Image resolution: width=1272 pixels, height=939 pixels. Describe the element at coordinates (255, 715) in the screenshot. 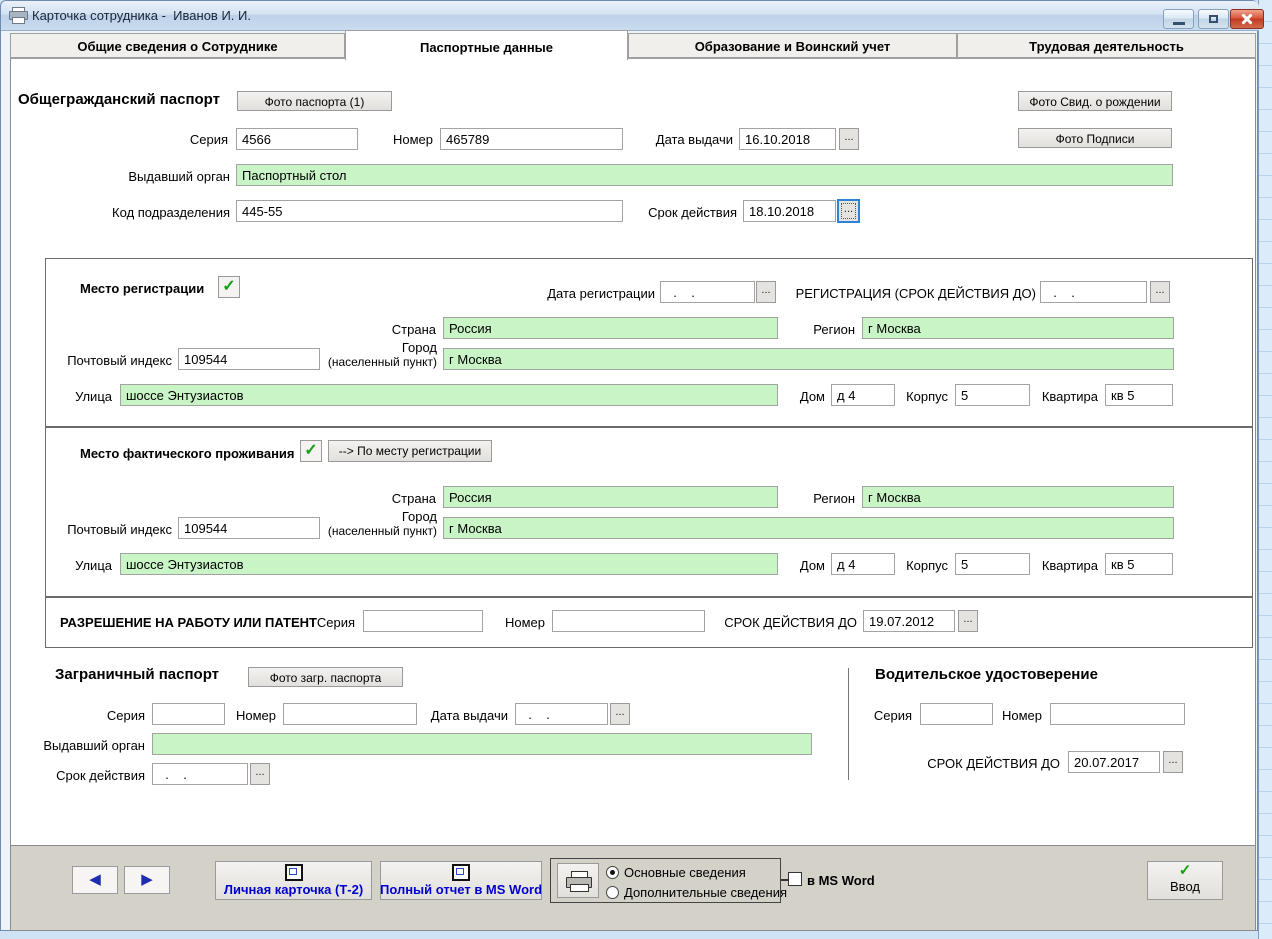

I see `foreign-number-label: Номер` at that location.